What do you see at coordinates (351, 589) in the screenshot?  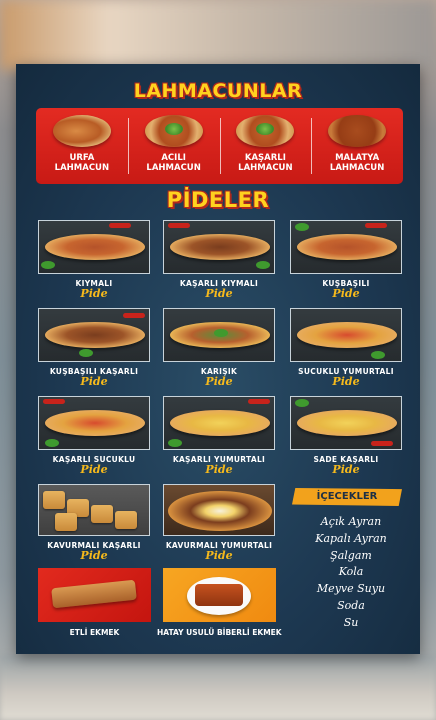 I see `drink-item: Meyve Suyu` at bounding box center [351, 589].